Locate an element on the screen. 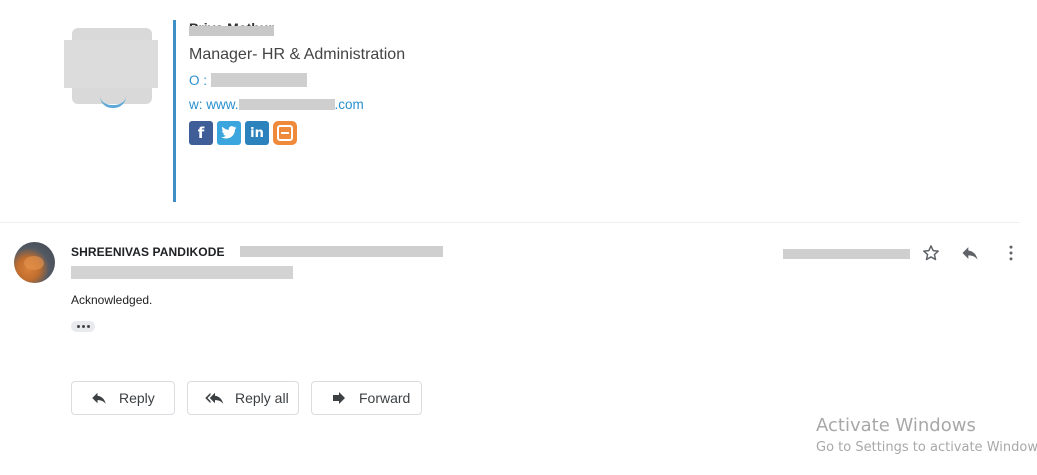 The image size is (1037, 475). signature-title: Manager- HR & Administration is located at coordinates (297, 54).